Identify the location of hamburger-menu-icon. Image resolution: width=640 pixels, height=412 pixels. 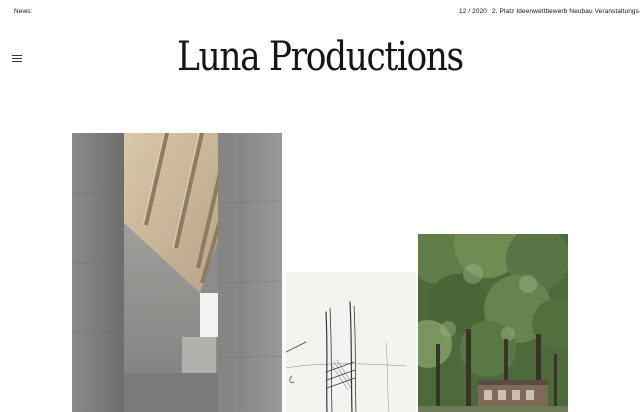
(17, 59).